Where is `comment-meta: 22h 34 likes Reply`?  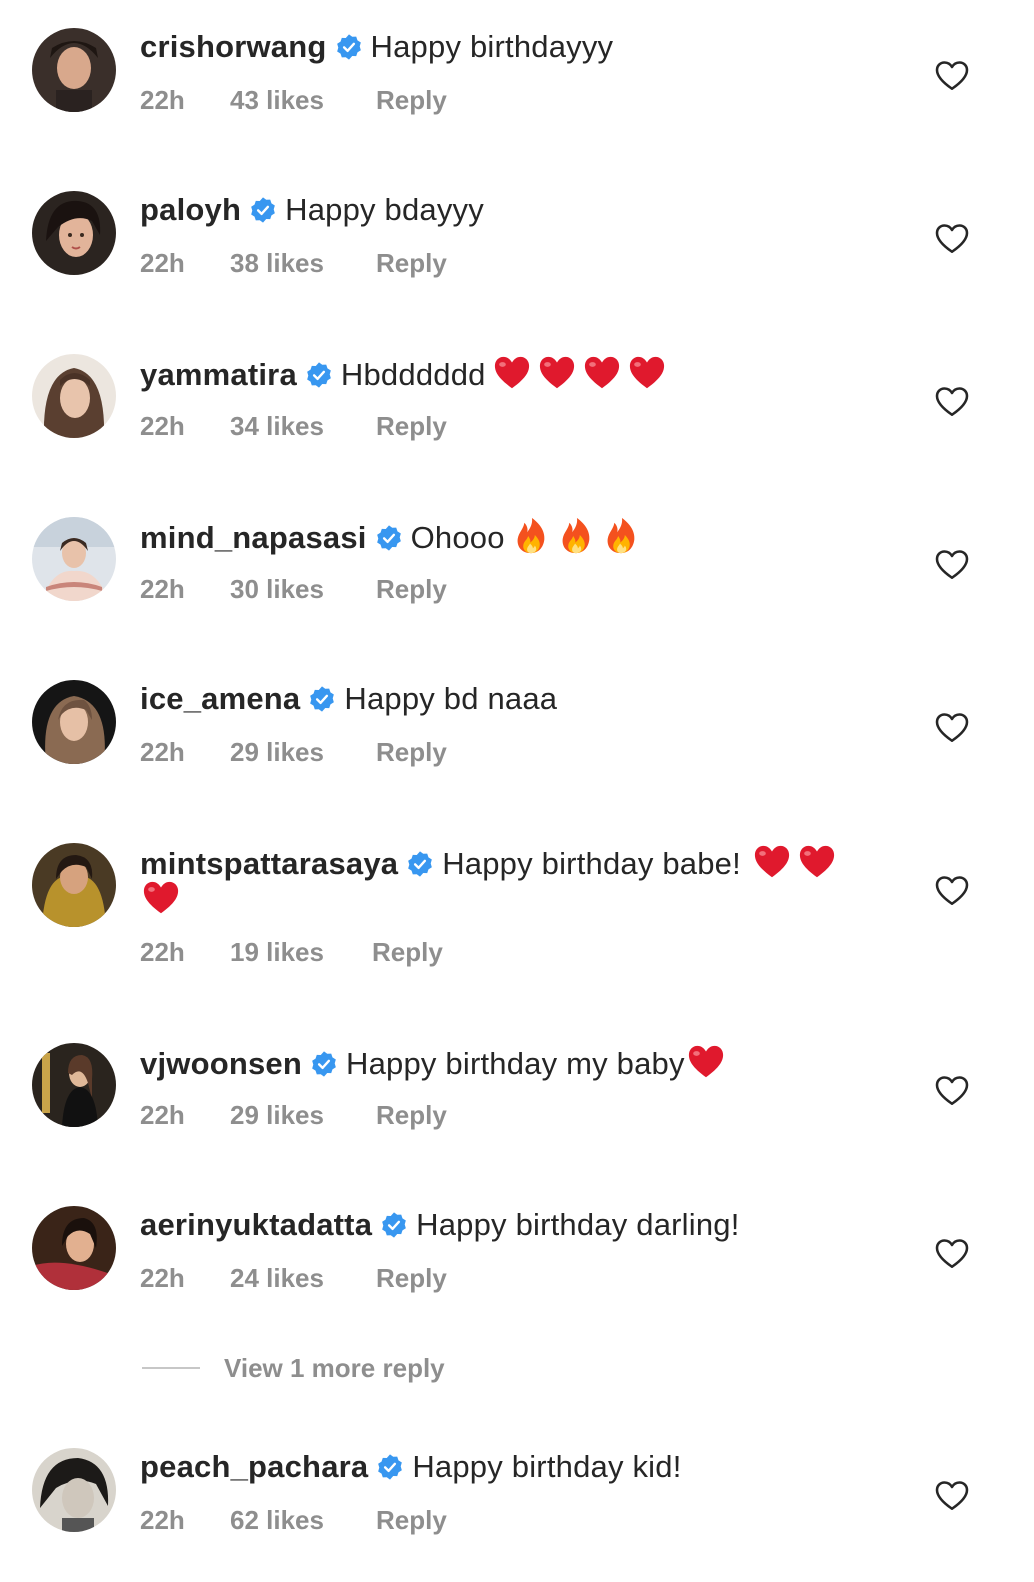 comment-meta: 22h 34 likes Reply is located at coordinates (293, 426).